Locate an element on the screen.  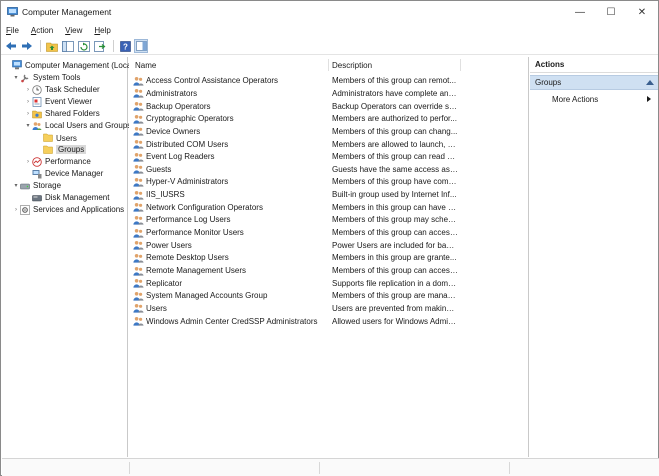
menu-view: View is located at coordinates (73, 30).